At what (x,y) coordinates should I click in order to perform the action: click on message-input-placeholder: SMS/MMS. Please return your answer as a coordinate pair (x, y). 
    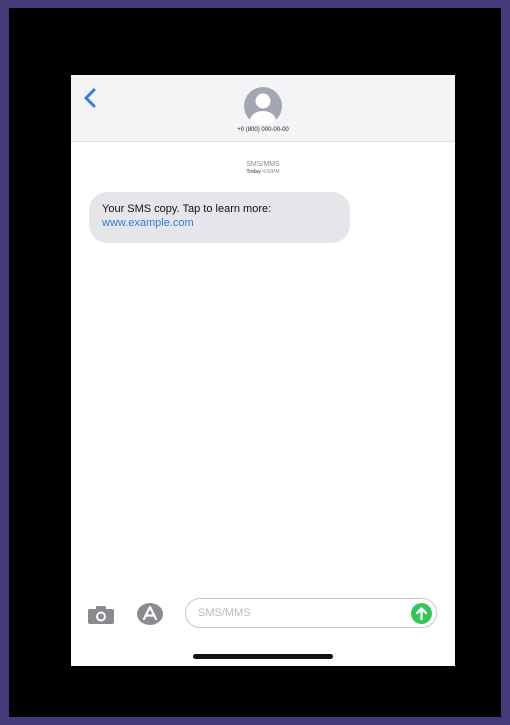
    Looking at the image, I should click on (224, 613).